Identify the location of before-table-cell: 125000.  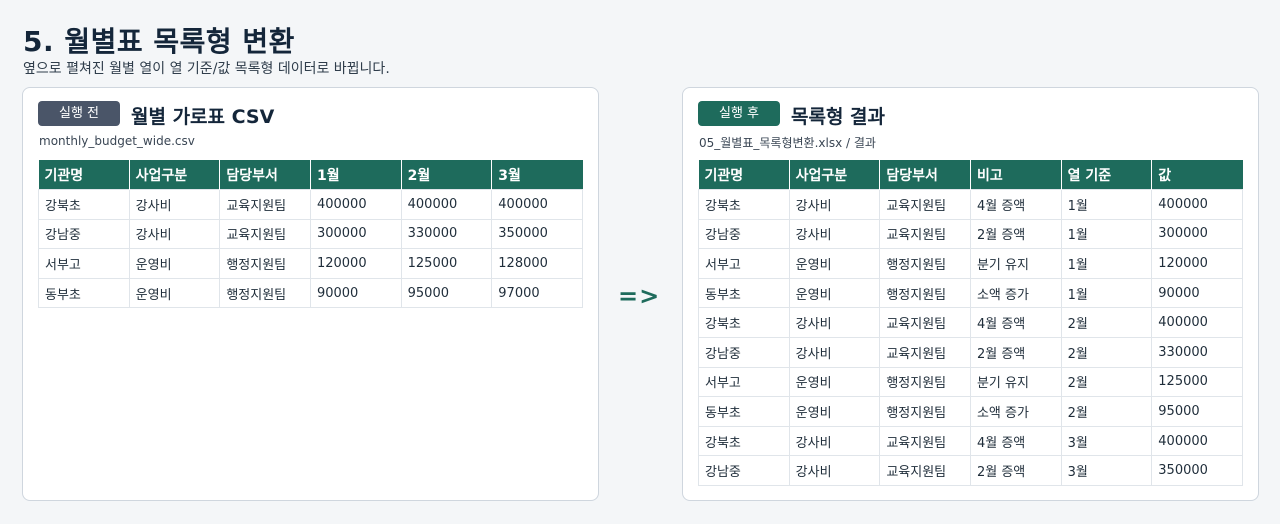
(446, 263).